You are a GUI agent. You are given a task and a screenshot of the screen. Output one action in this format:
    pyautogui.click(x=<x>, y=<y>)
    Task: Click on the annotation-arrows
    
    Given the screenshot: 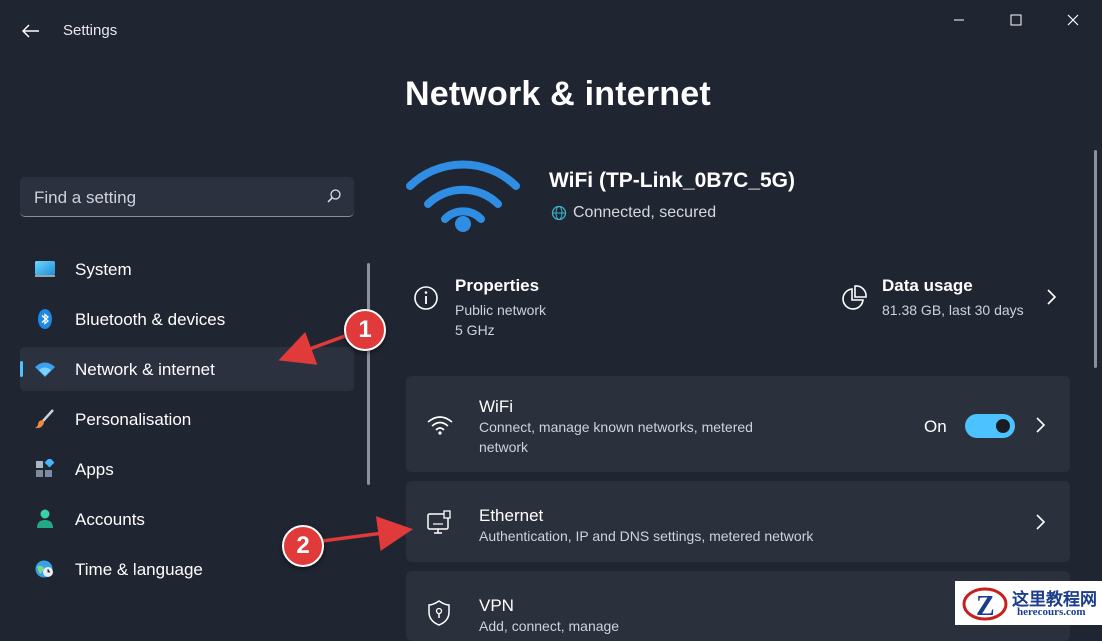 What is the action you would take?
    pyautogui.click(x=345, y=441)
    